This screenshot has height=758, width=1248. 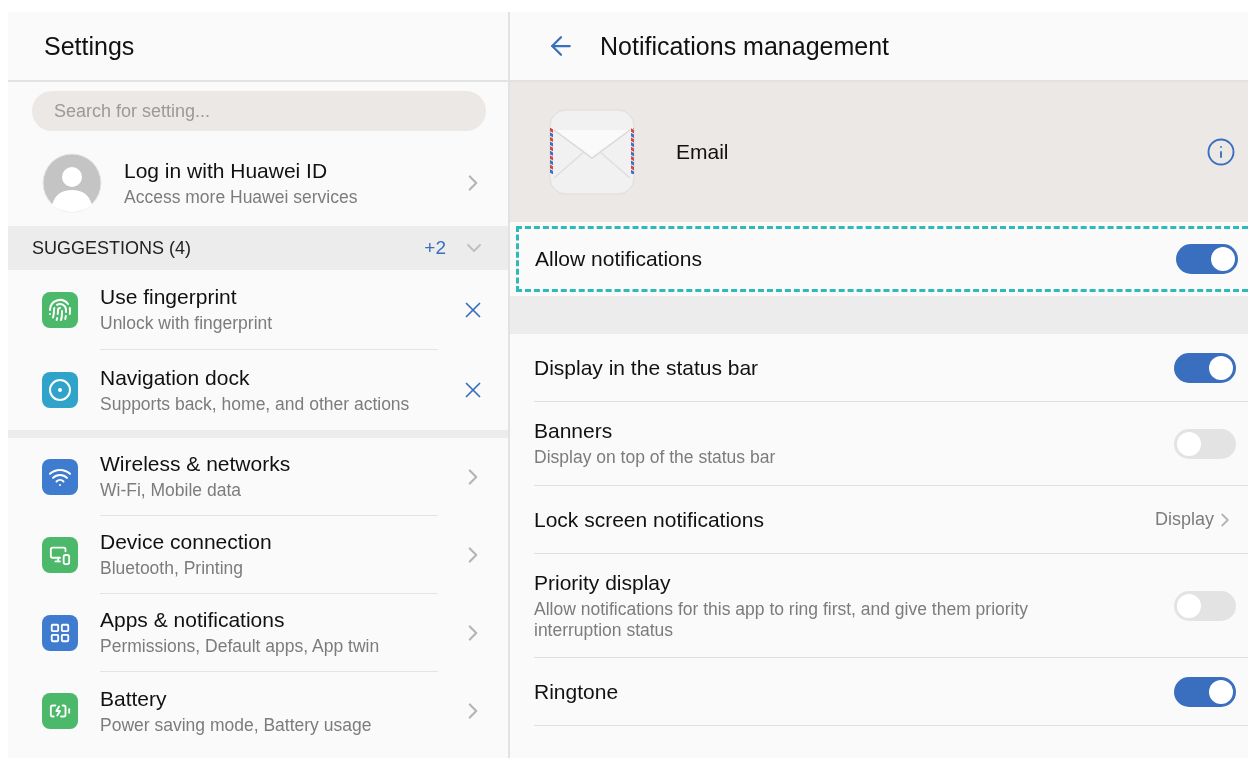 I want to click on suggestion-subtitle: Supports back, home, and other actions, so click(x=255, y=404).